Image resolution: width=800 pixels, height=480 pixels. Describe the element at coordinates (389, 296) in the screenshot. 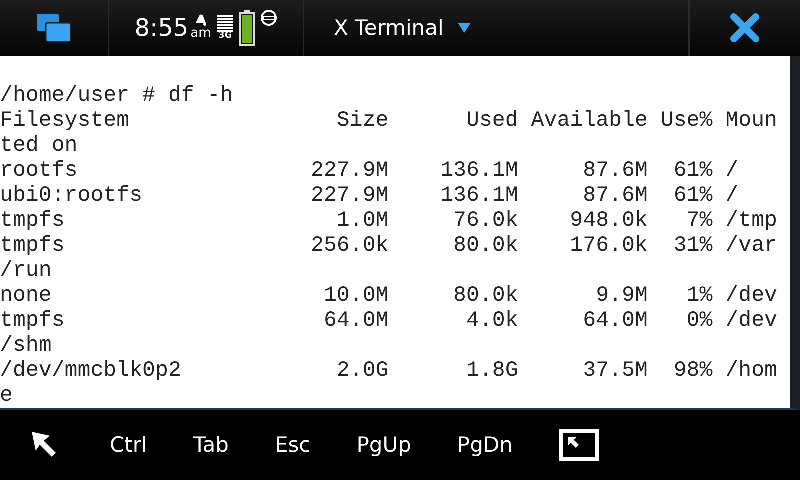

I see `terminal-line: none 10.0M 80.0k 9.9M 1% /dev` at that location.